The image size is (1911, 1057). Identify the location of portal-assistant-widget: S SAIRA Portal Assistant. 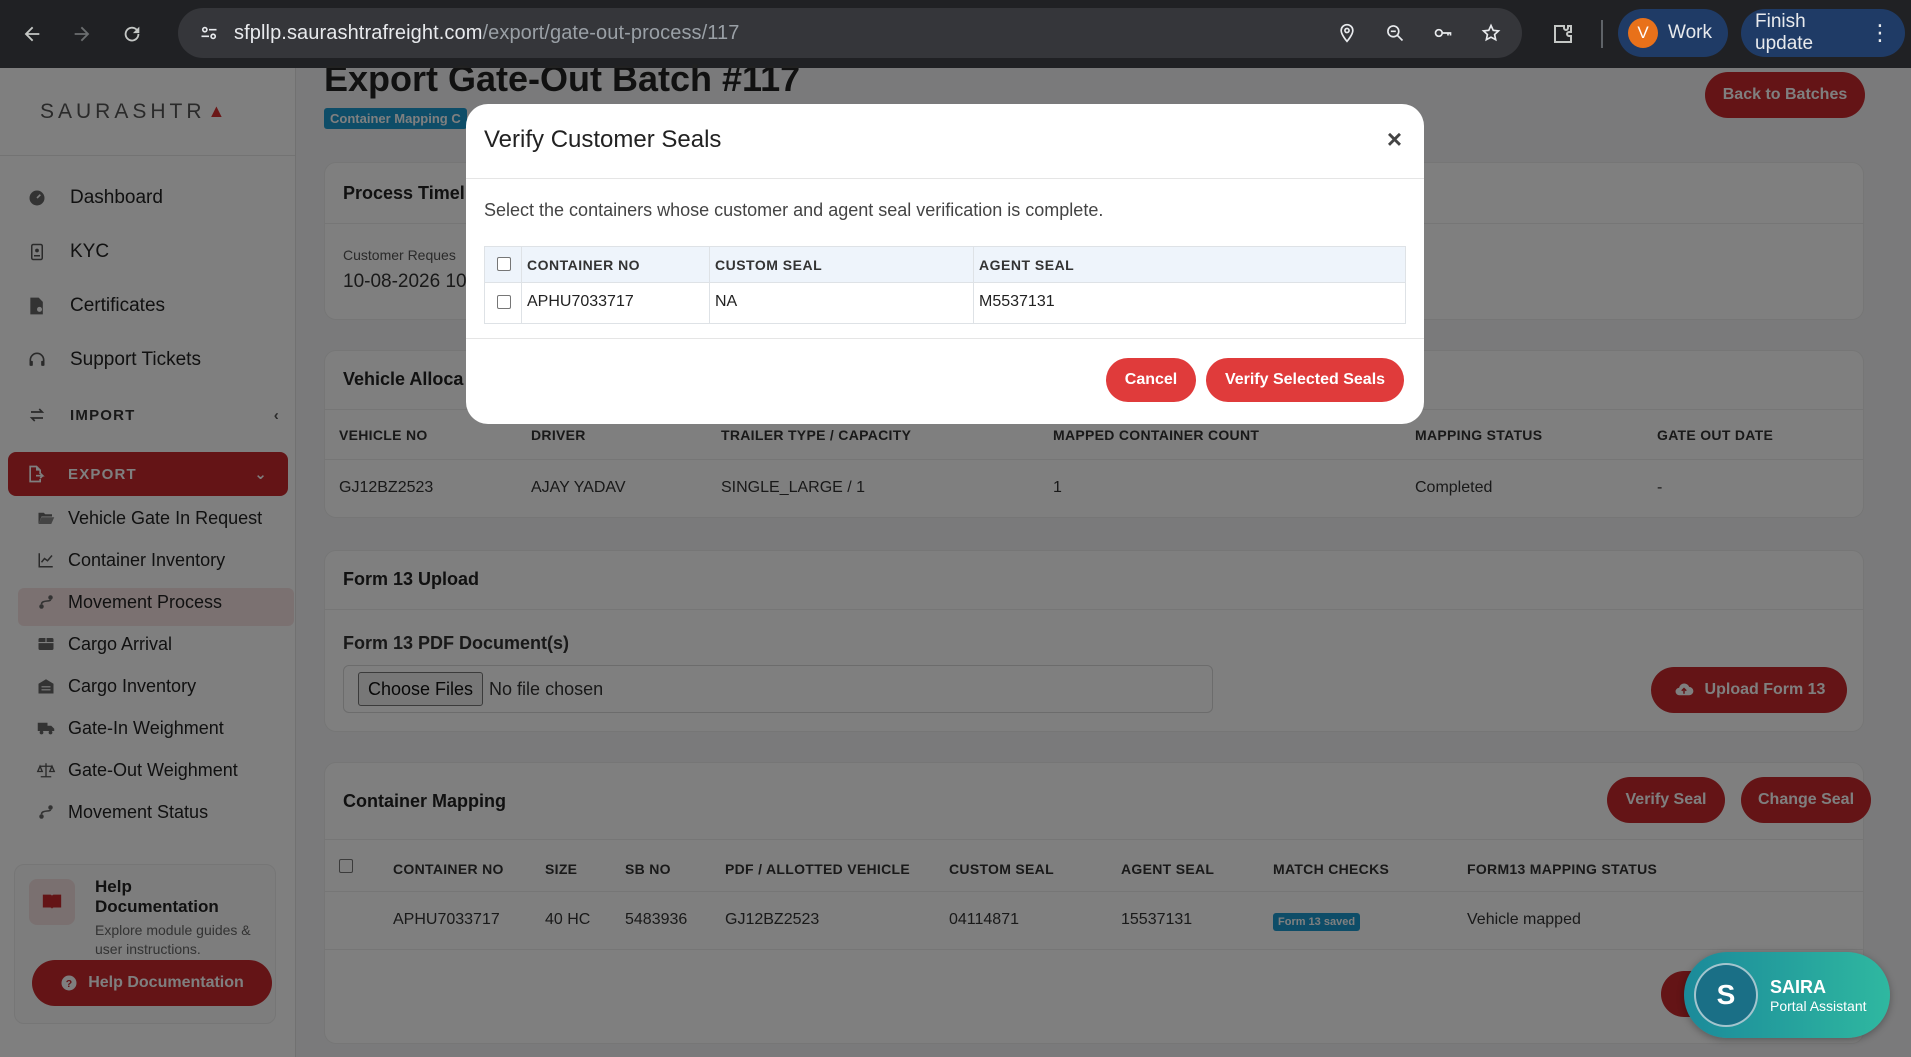
(1787, 995).